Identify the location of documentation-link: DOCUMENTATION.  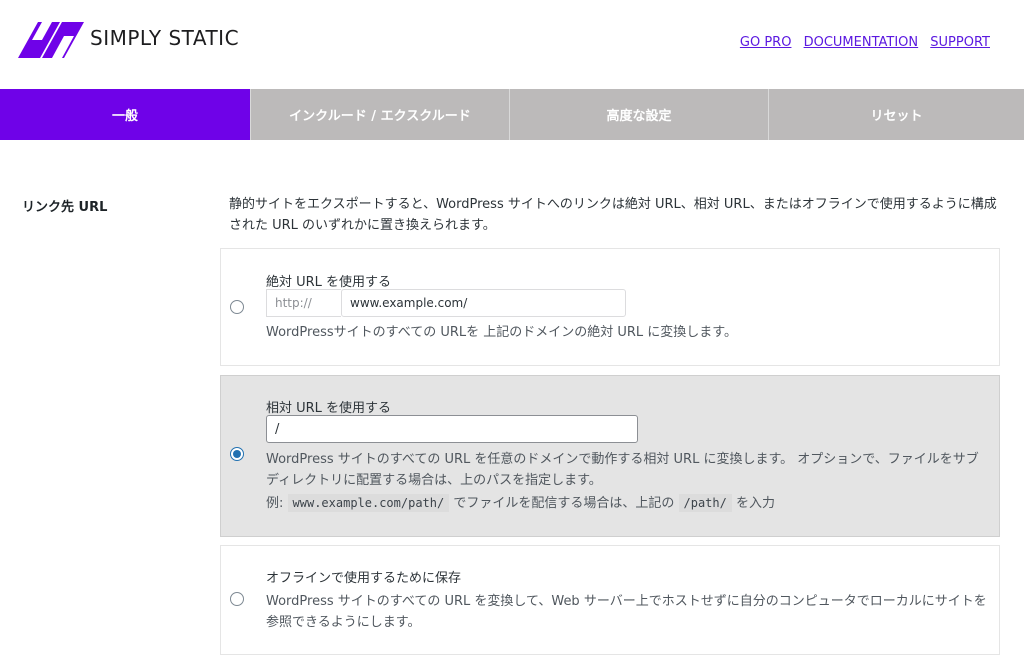
(861, 42).